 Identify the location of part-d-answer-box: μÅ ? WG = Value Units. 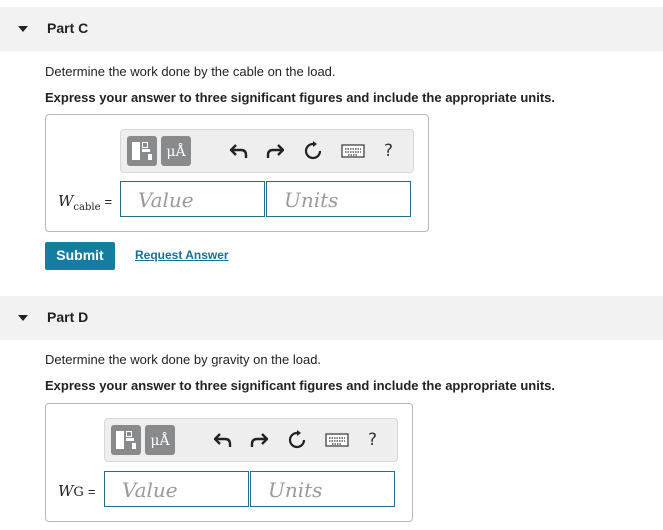
(229, 462).